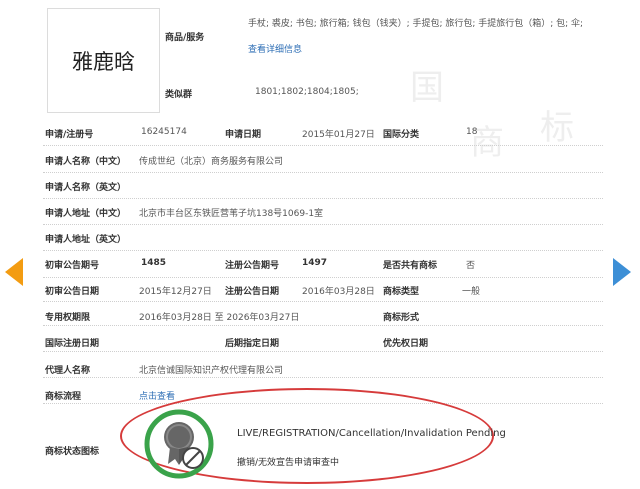  Describe the element at coordinates (72, 266) in the screenshot. I see `prelim-pub-no-label: 初审公告期号` at that location.